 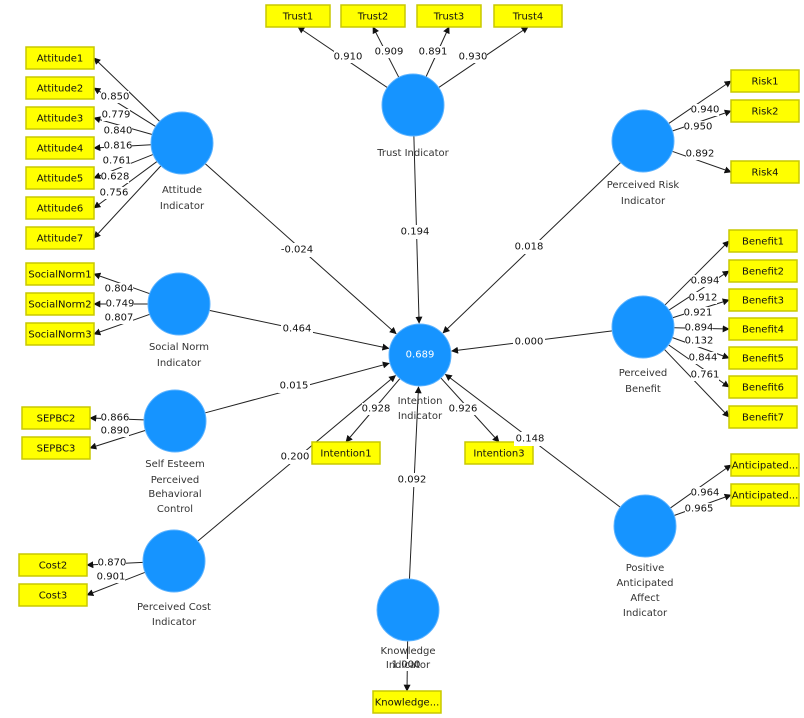 I want to click on indicator-label: Risk4, so click(x=764, y=173).